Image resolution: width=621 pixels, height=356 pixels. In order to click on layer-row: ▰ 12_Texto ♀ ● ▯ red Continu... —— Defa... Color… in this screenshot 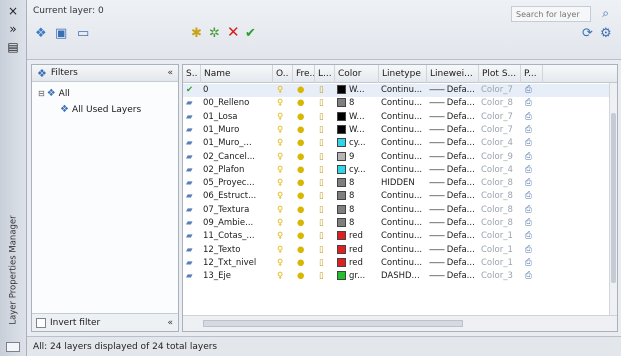, I will do `click(397, 250)`.